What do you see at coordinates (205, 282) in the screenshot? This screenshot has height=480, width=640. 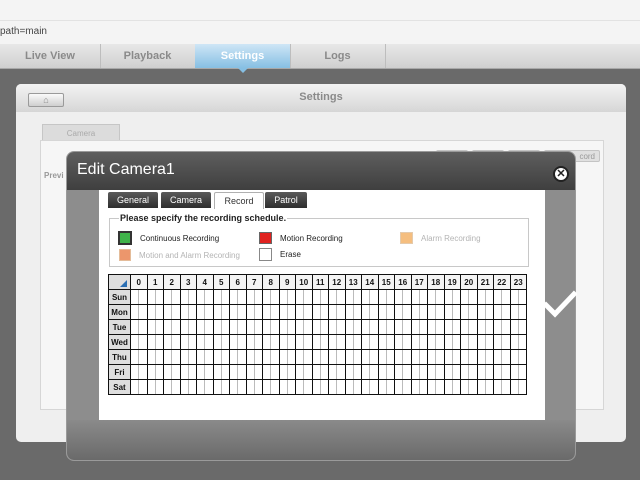 I see `hour-header: 4` at bounding box center [205, 282].